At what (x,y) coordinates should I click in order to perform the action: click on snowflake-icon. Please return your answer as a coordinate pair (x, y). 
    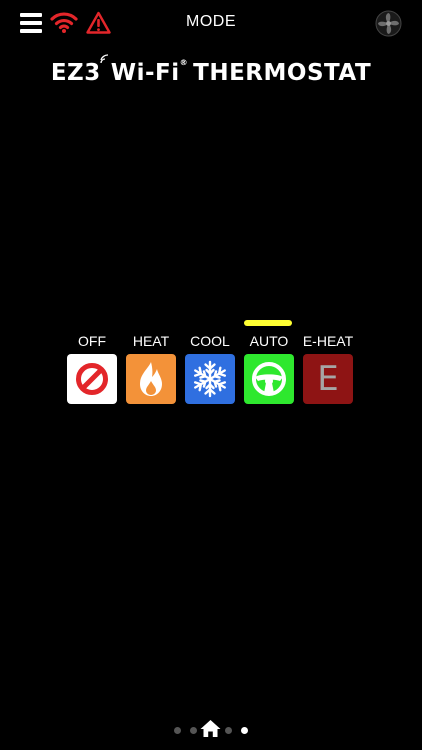
    Looking at the image, I should click on (210, 379).